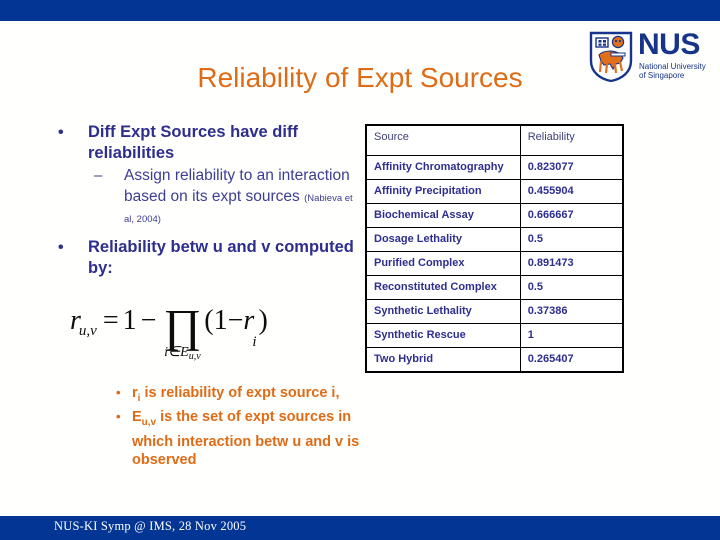  I want to click on formula-one: 1, so click(129, 320).